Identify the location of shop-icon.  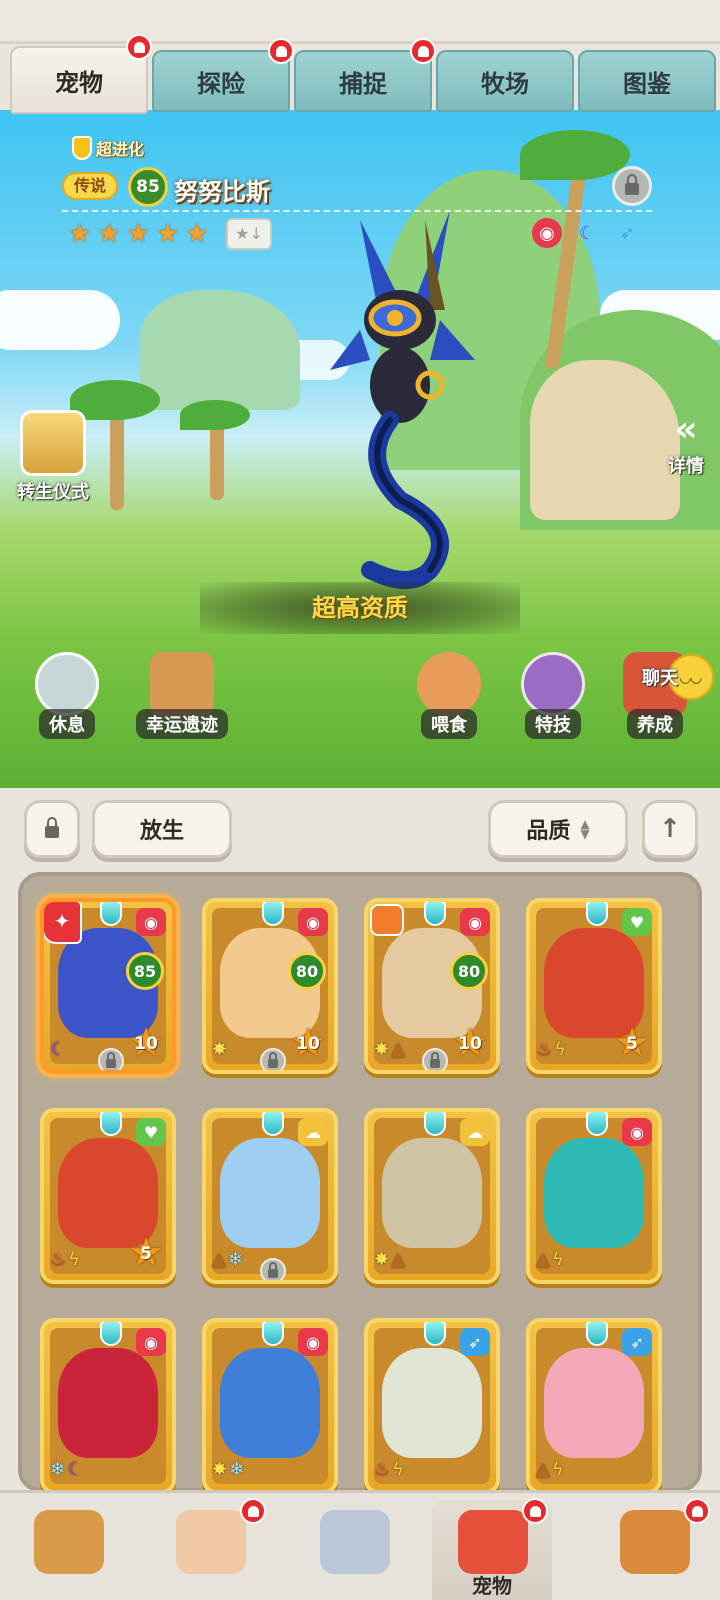
(655, 1542).